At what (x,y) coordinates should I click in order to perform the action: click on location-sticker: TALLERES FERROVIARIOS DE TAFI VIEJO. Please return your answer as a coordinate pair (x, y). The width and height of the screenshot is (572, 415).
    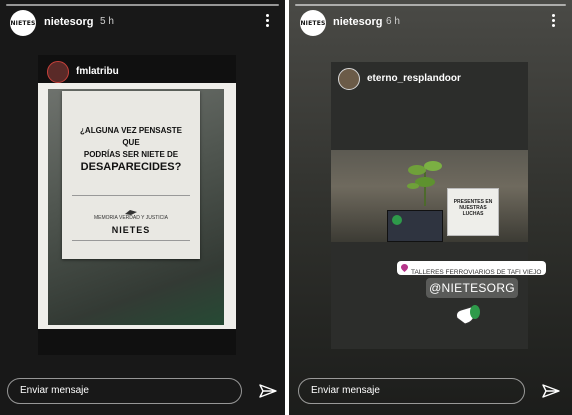
    Looking at the image, I should click on (472, 268).